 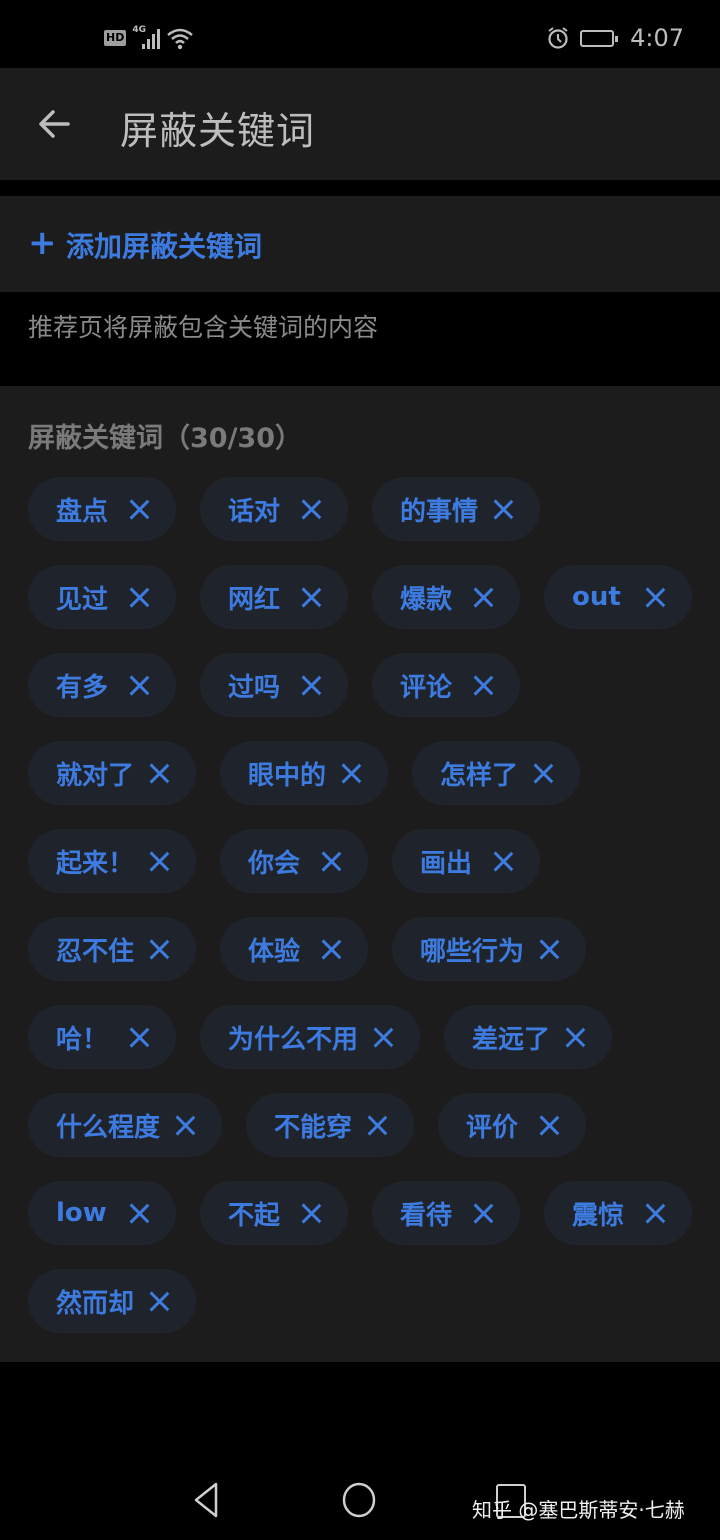 What do you see at coordinates (558, 38) in the screenshot?
I see `alarm-icon` at bounding box center [558, 38].